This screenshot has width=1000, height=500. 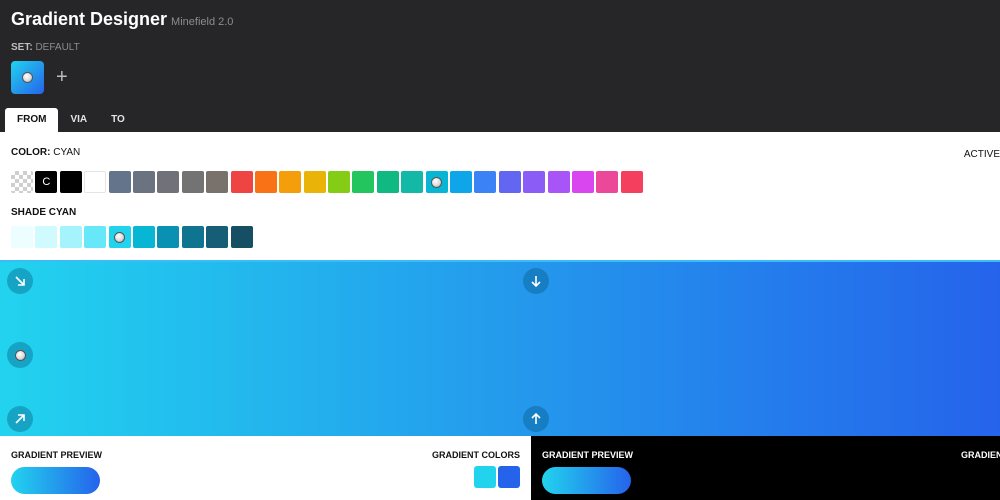 I want to click on gradient-colors-label-dark: GRADIENT COLORS, so click(x=980, y=455).